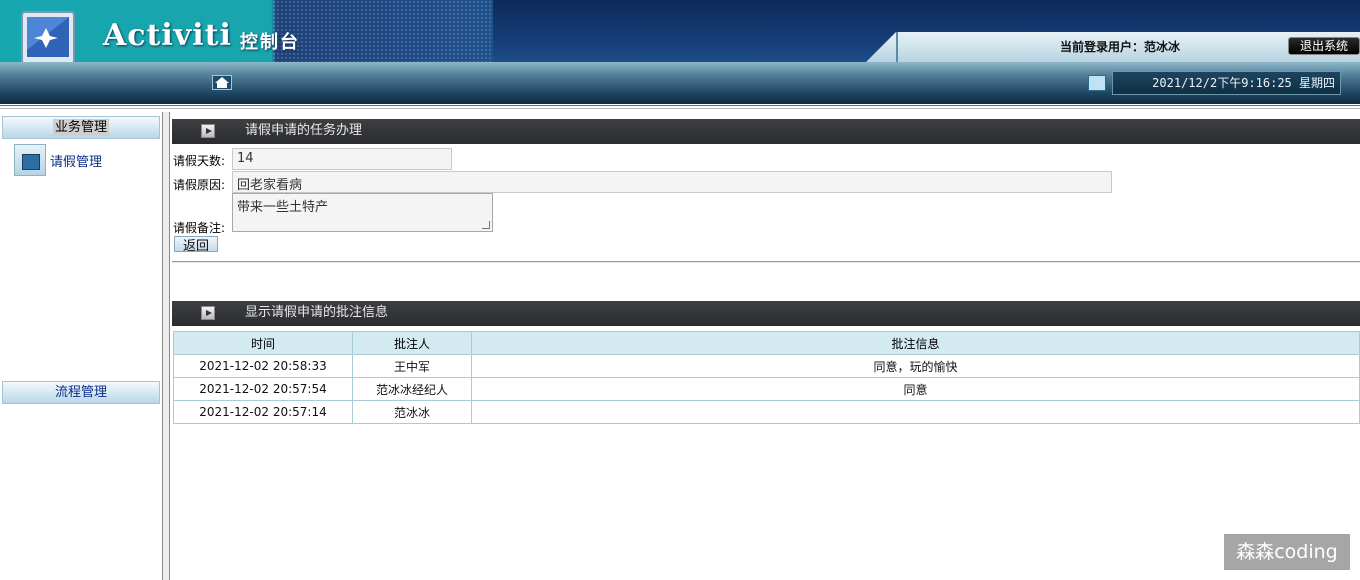  Describe the element at coordinates (680, 83) in the screenshot. I see `nav-bar: 2021/12/2下午9:16:25 星期四` at that location.